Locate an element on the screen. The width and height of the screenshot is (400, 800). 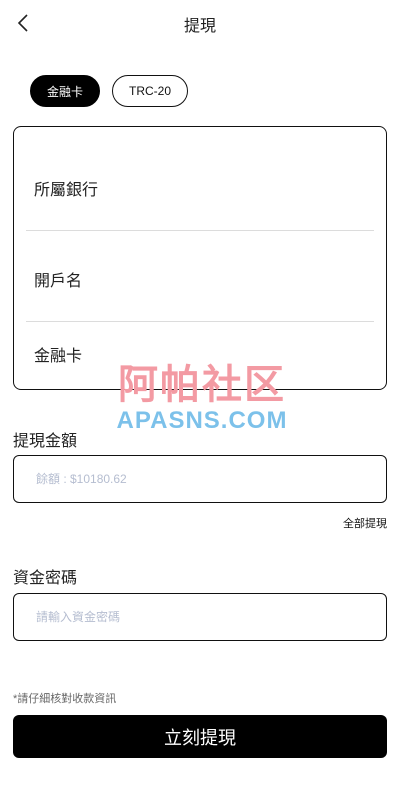
password-input-box is located at coordinates (200, 617).